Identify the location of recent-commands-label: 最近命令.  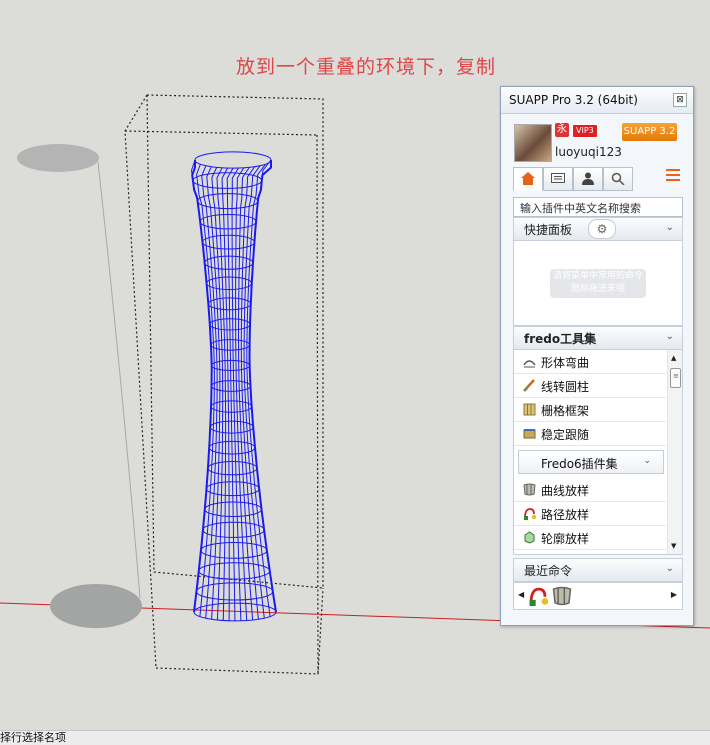
(548, 571).